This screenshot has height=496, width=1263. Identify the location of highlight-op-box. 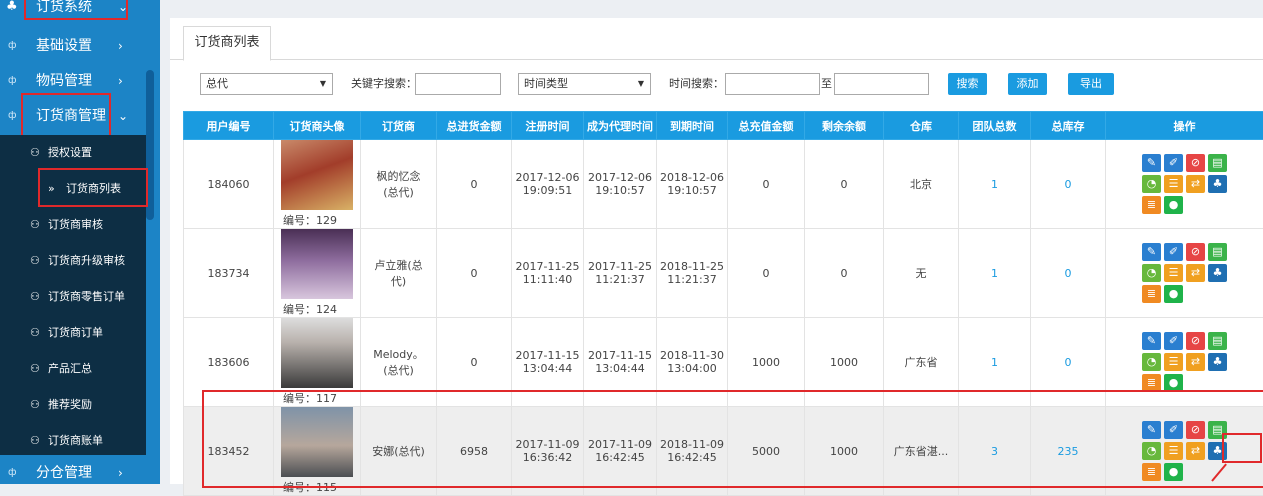
(1242, 448).